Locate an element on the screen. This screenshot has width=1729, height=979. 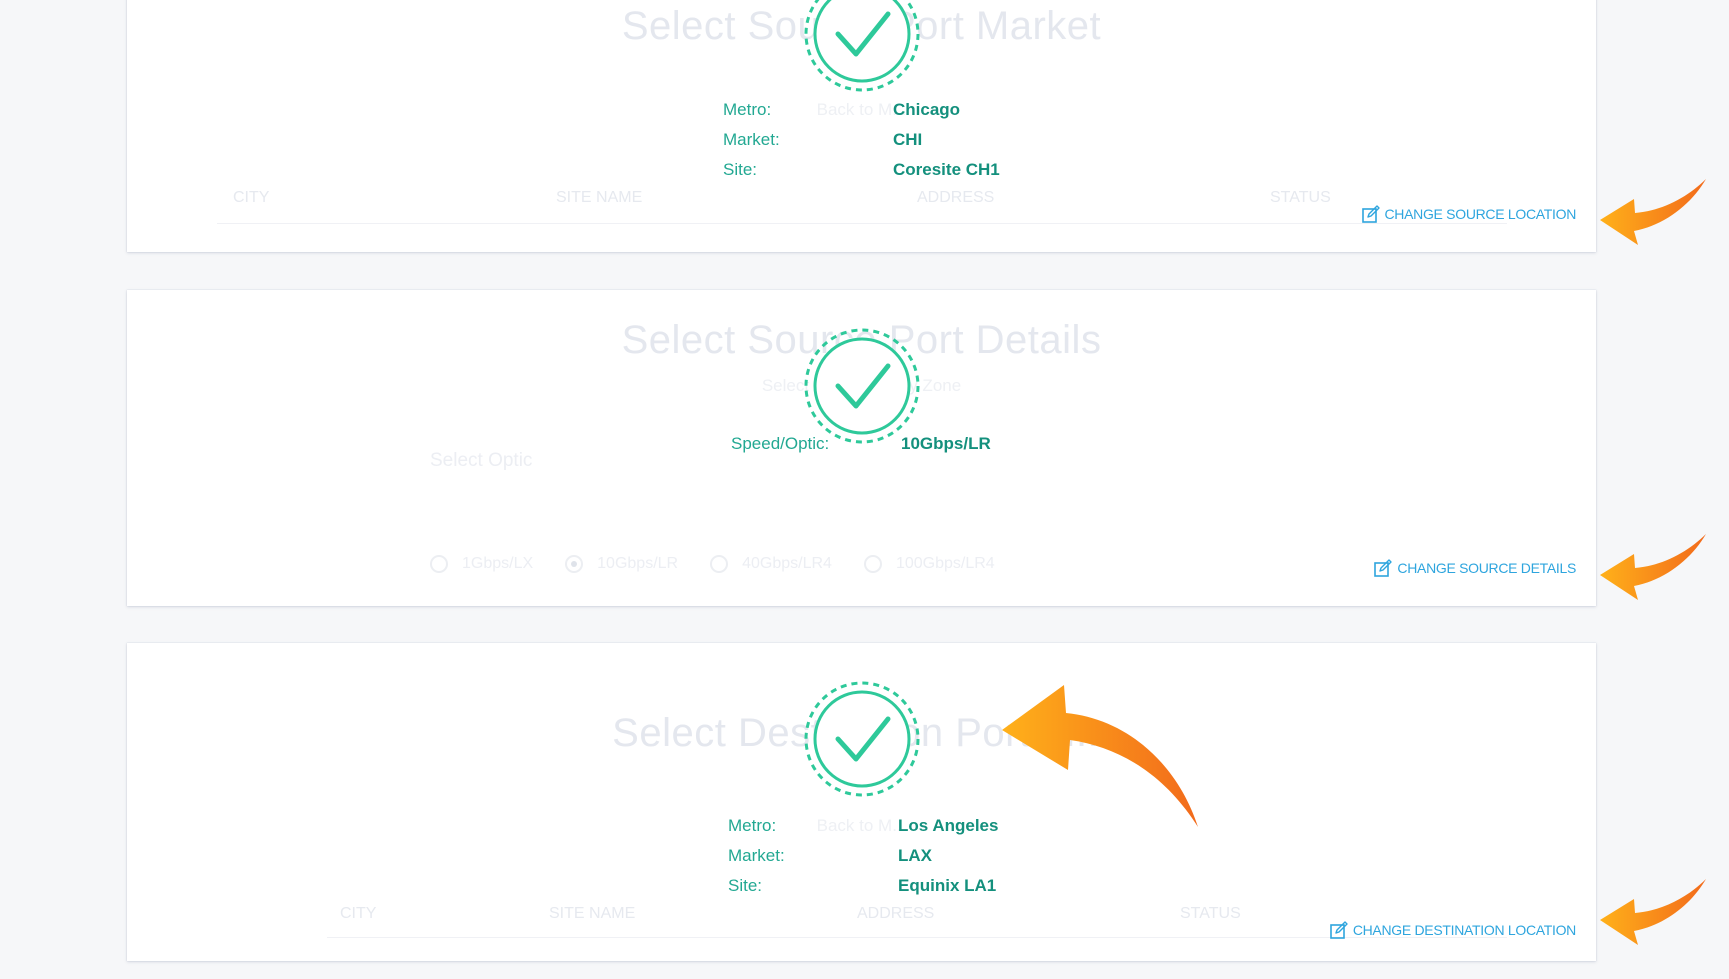
summary-value: 10Gbps/LR is located at coordinates (946, 443).